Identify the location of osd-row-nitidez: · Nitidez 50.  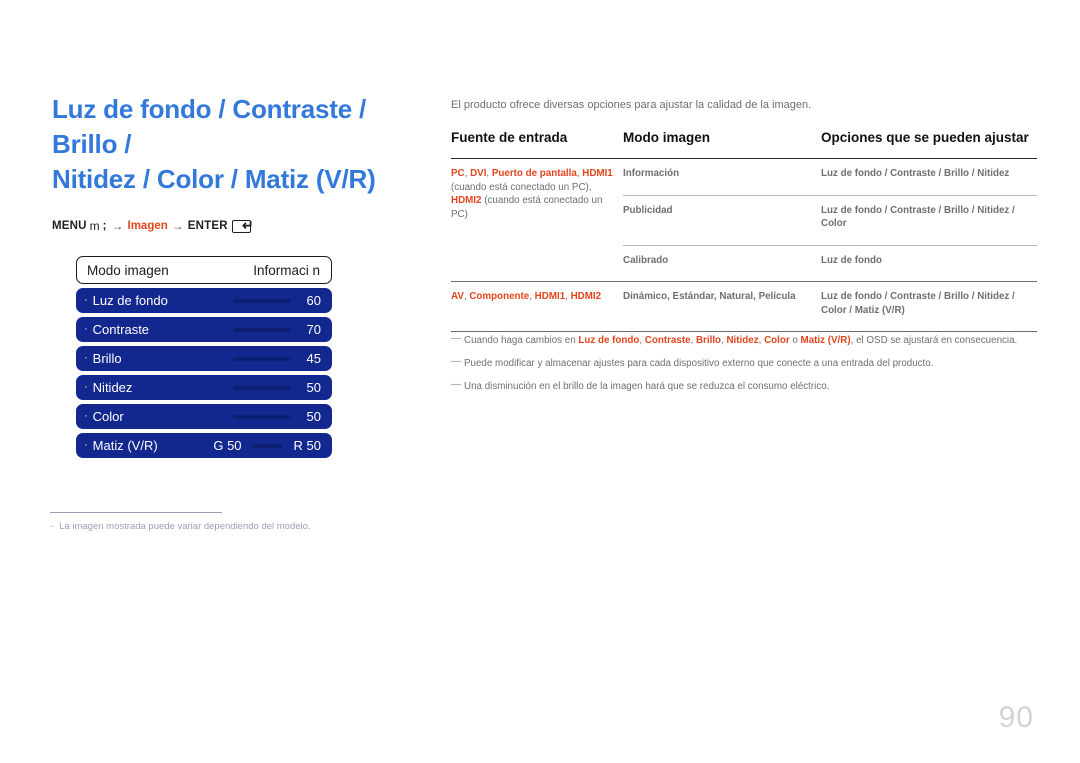
(204, 387).